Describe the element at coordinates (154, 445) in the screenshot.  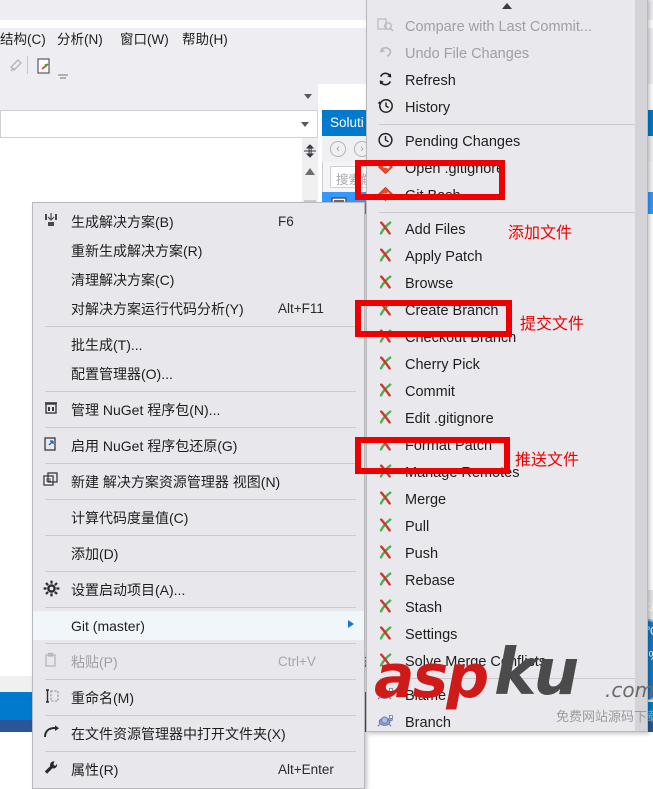
I see `menu-item-label: 启用 NuGet 程序包还原(G)` at that location.